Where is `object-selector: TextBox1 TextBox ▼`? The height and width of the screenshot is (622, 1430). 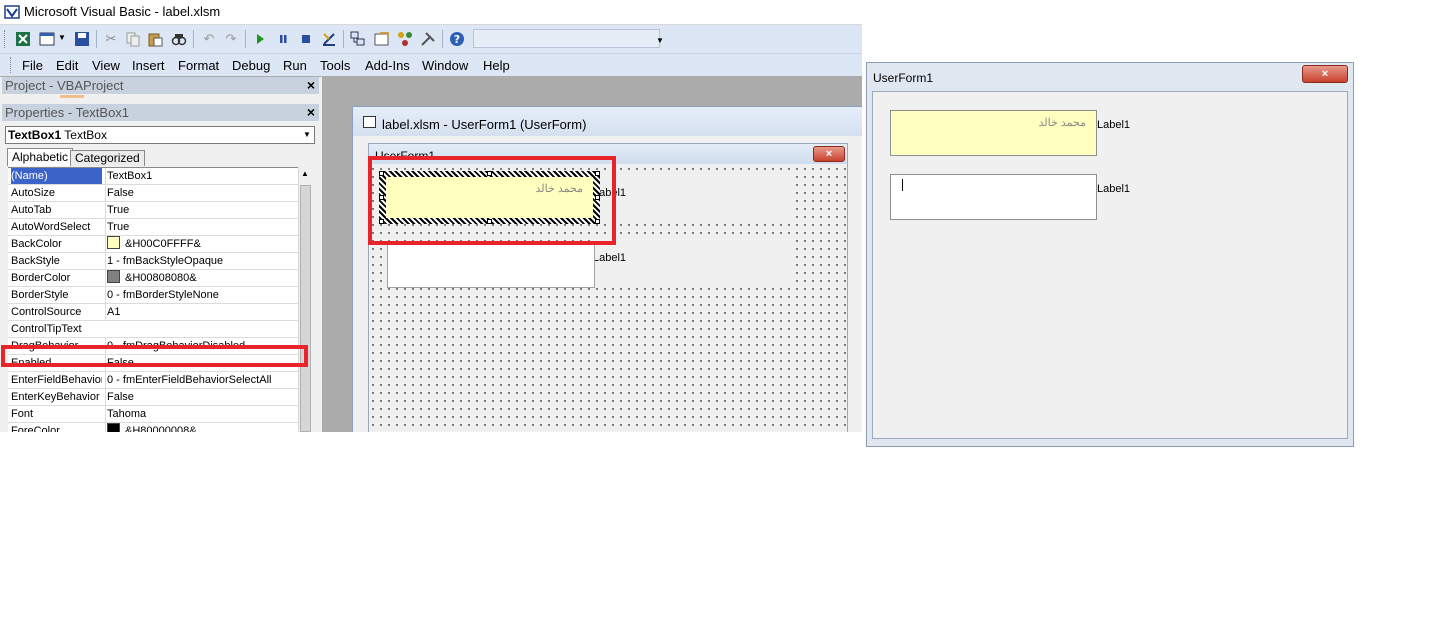 object-selector: TextBox1 TextBox ▼ is located at coordinates (160, 135).